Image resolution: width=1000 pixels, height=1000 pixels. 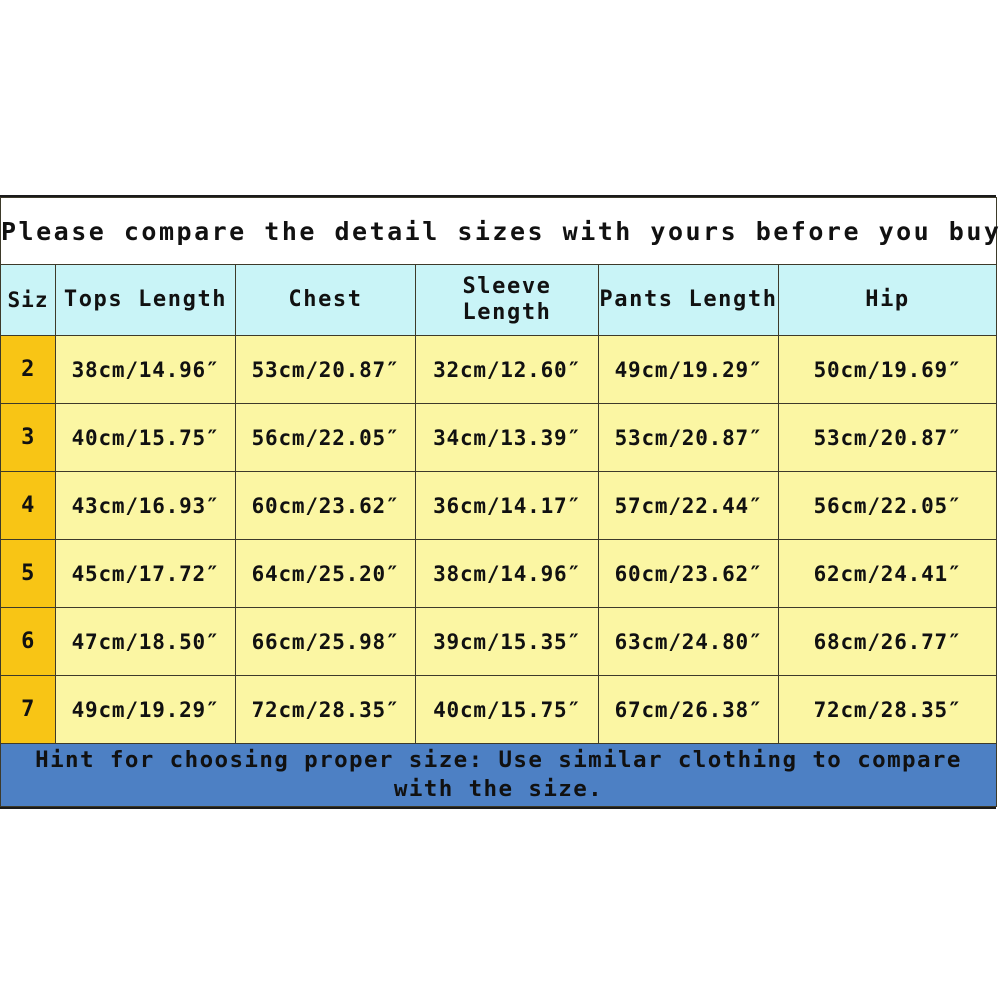 I want to click on cell-chest: 60cm/23.62″, so click(x=325, y=505).